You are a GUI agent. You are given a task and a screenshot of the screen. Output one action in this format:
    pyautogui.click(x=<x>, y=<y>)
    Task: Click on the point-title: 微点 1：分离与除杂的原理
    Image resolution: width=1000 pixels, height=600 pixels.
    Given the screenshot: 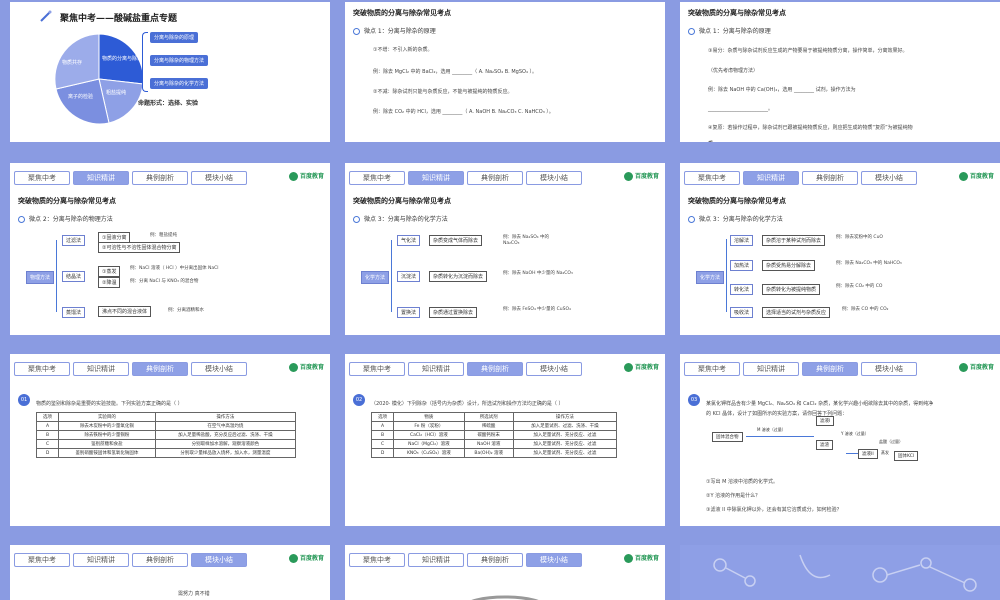 What is the action you would take?
    pyautogui.click(x=394, y=30)
    